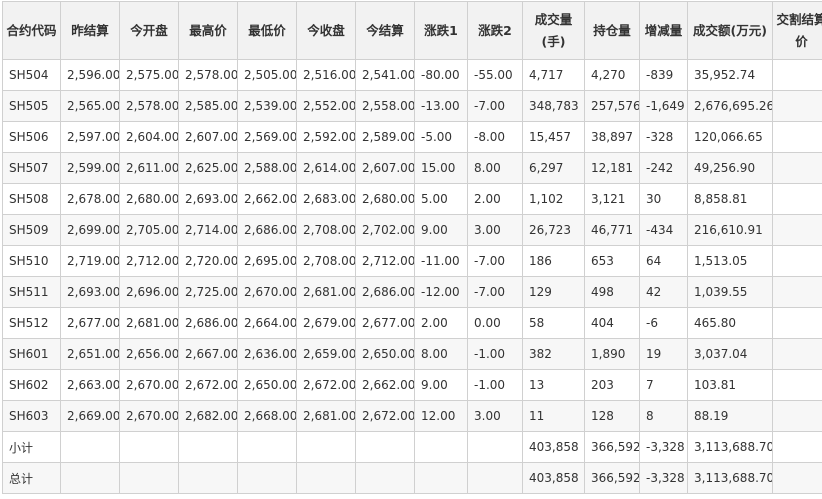 The image size is (822, 499). Describe the element at coordinates (149, 323) in the screenshot. I see `cell-open: 2,681.00` at that location.